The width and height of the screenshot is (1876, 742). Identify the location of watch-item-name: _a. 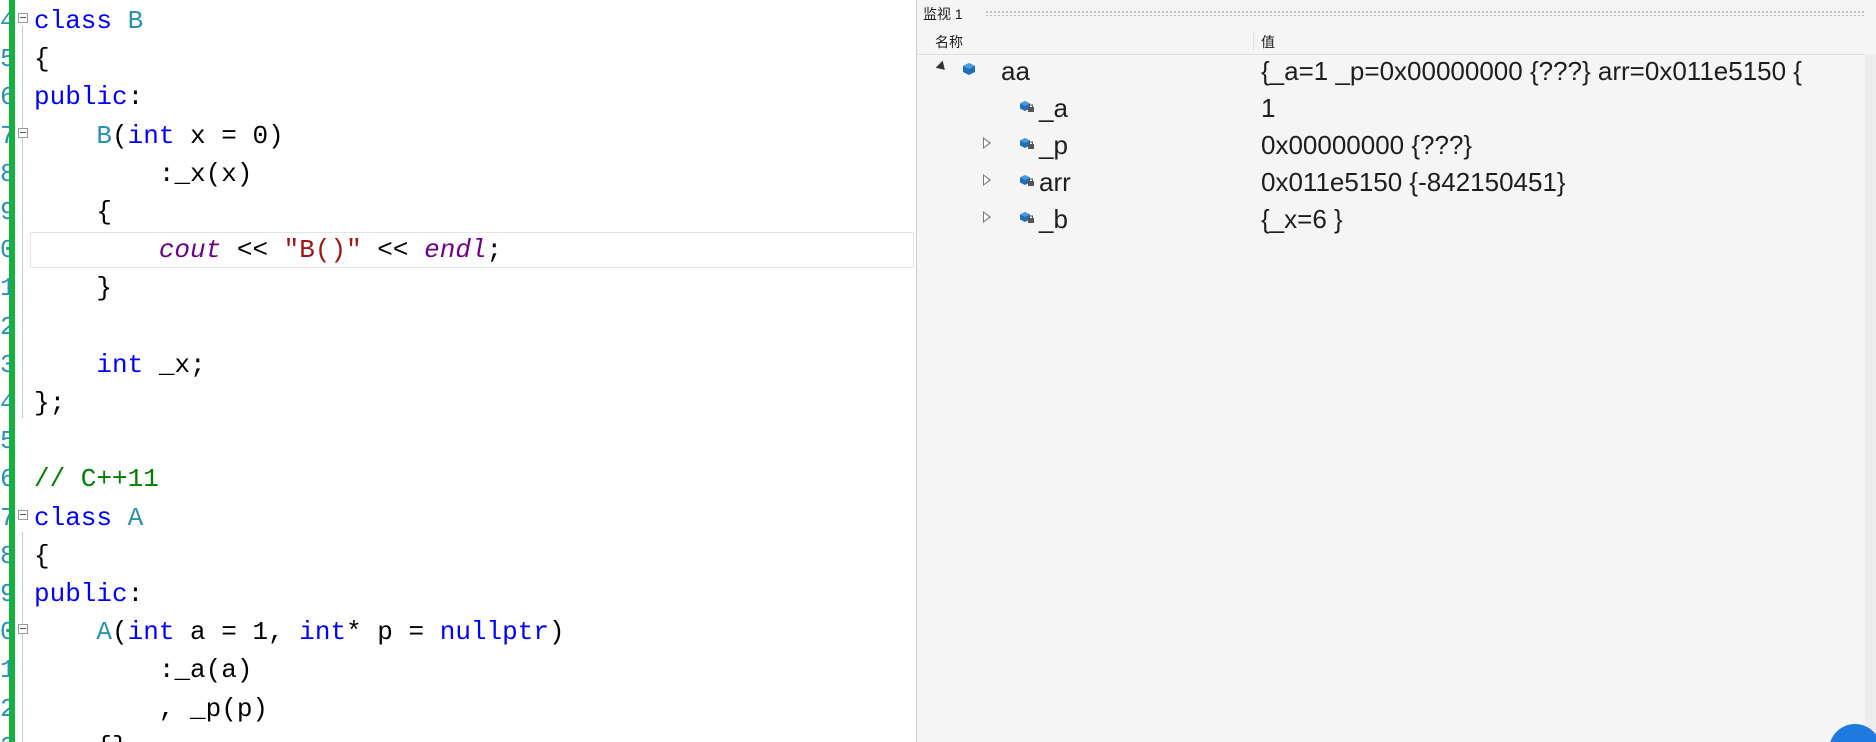
(1053, 108).